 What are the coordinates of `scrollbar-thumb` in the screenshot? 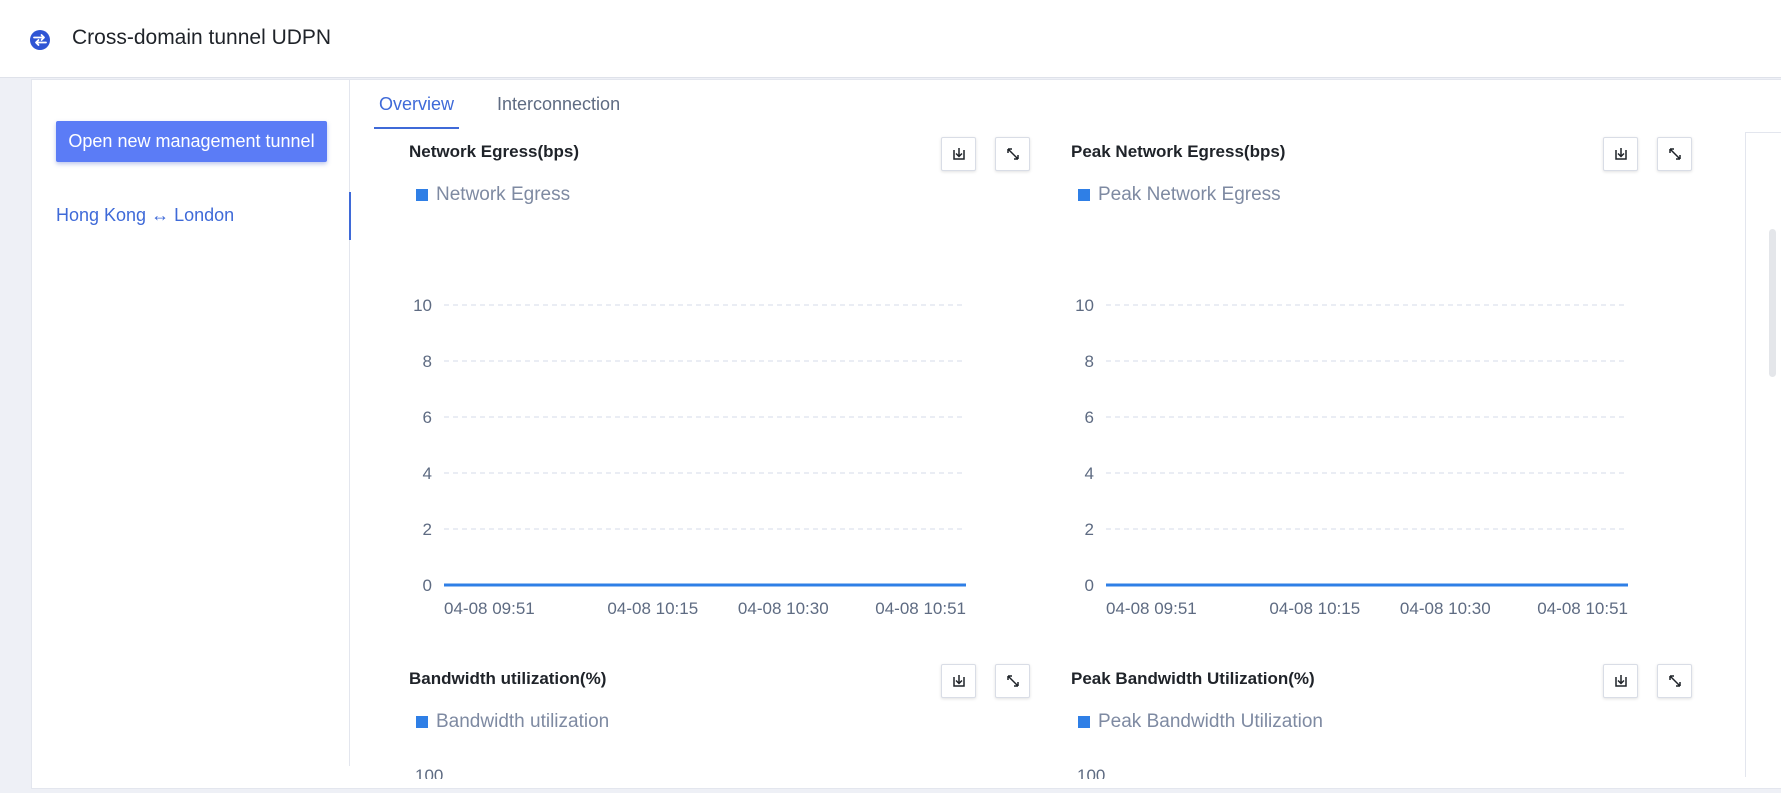 It's located at (1772, 303).